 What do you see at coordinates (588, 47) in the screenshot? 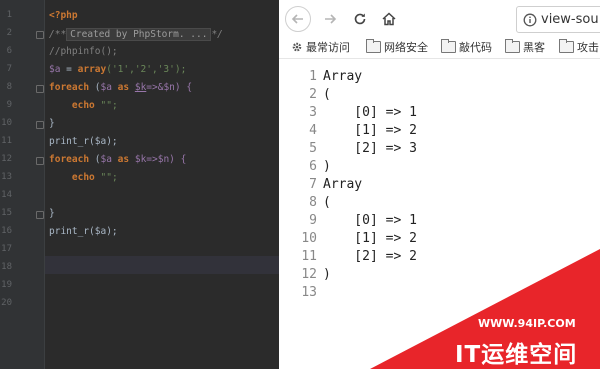
I see `bookmark-label: 攻击` at bounding box center [588, 47].